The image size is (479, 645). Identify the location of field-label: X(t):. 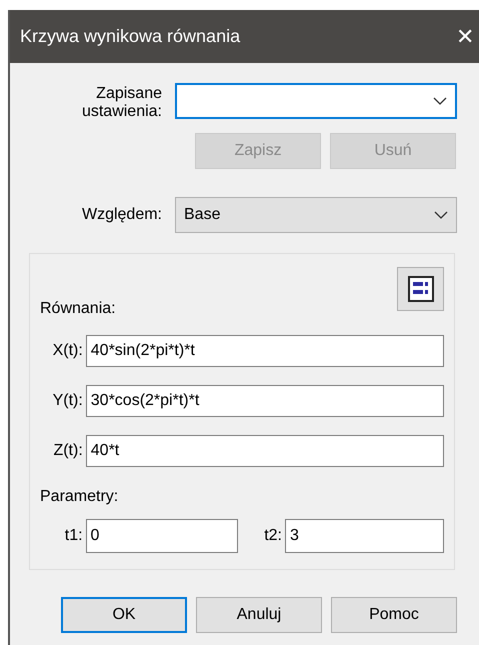
(67, 351).